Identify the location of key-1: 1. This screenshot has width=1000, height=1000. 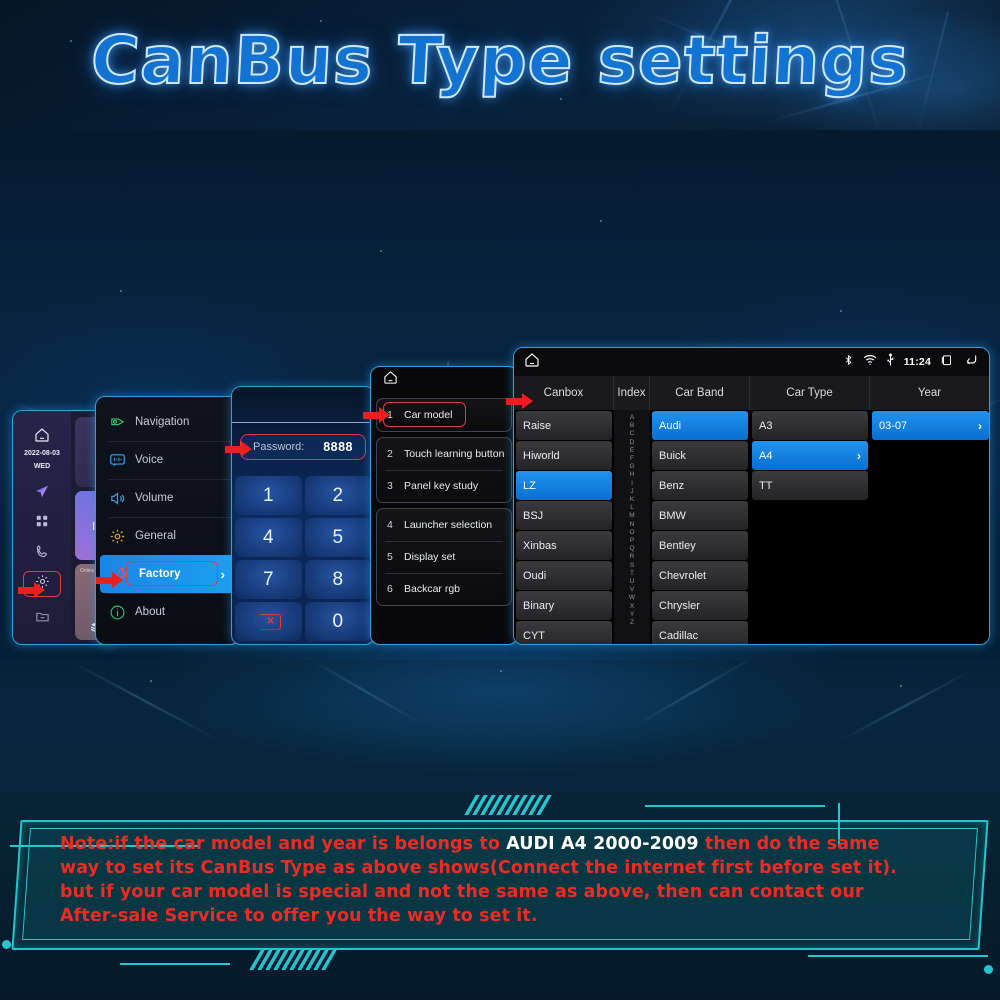
(268, 495).